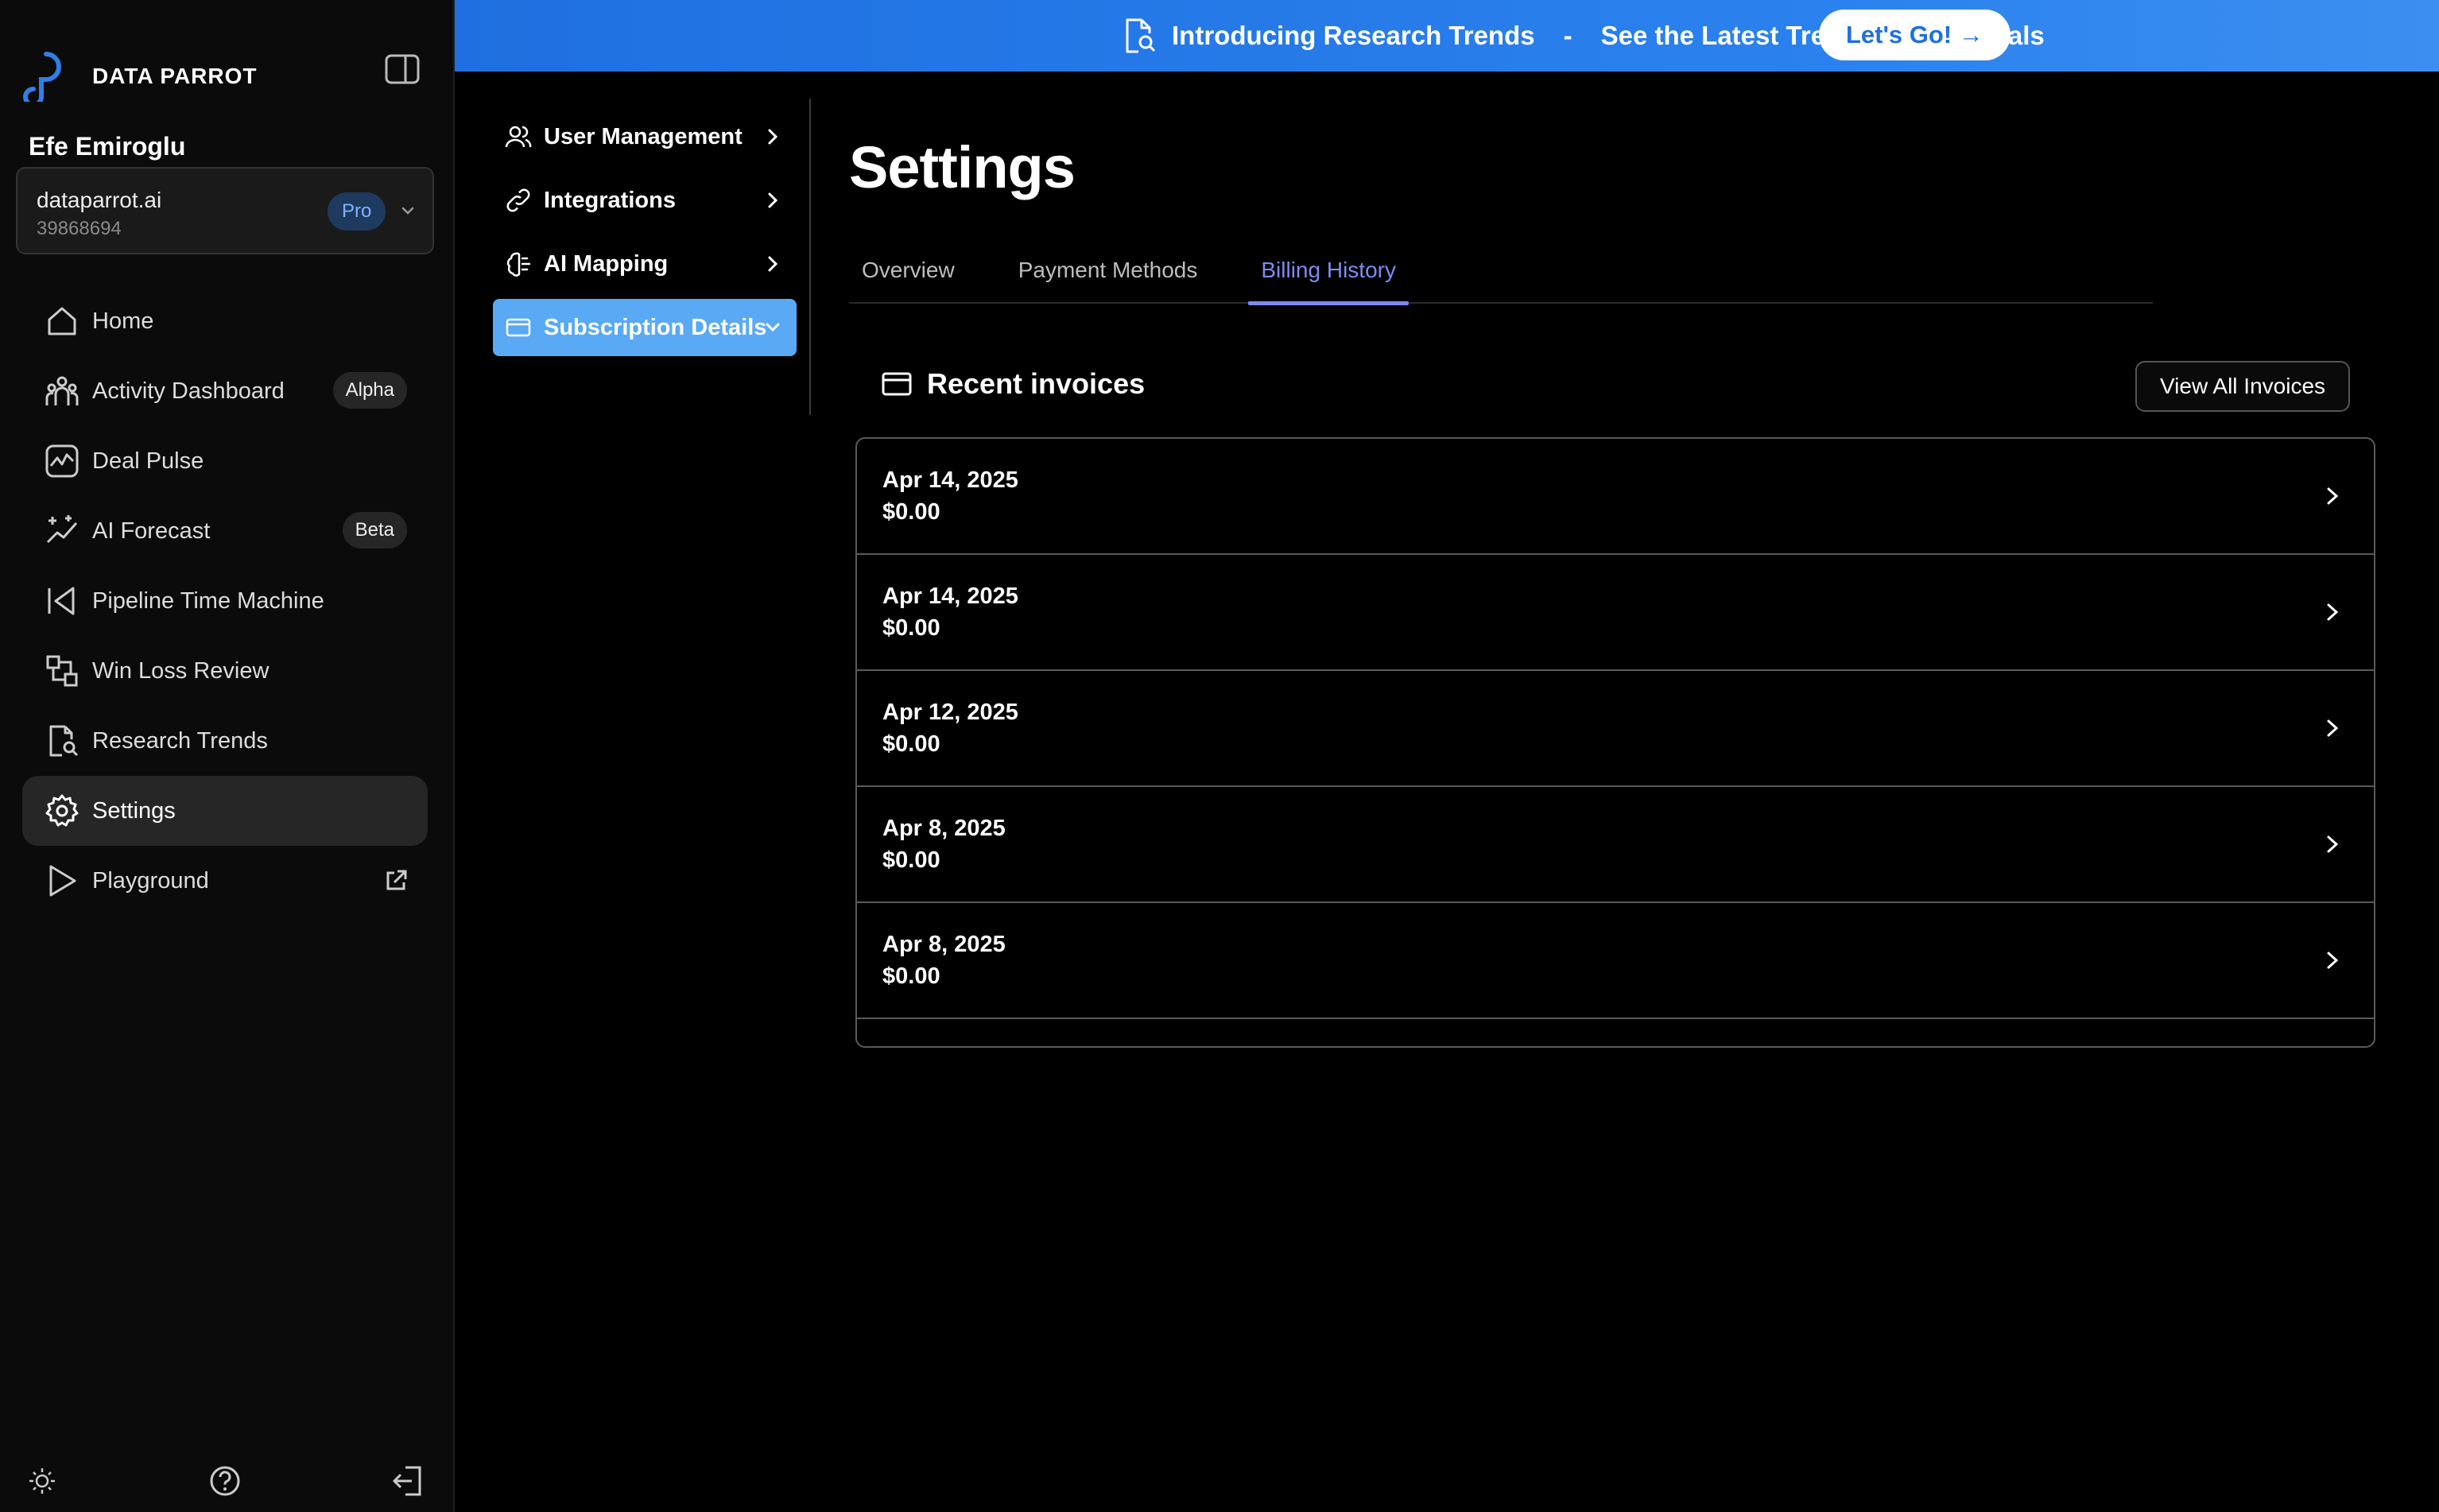 This screenshot has height=1512, width=2439. I want to click on tab-payment-methods: Payment Methods, so click(1108, 275).